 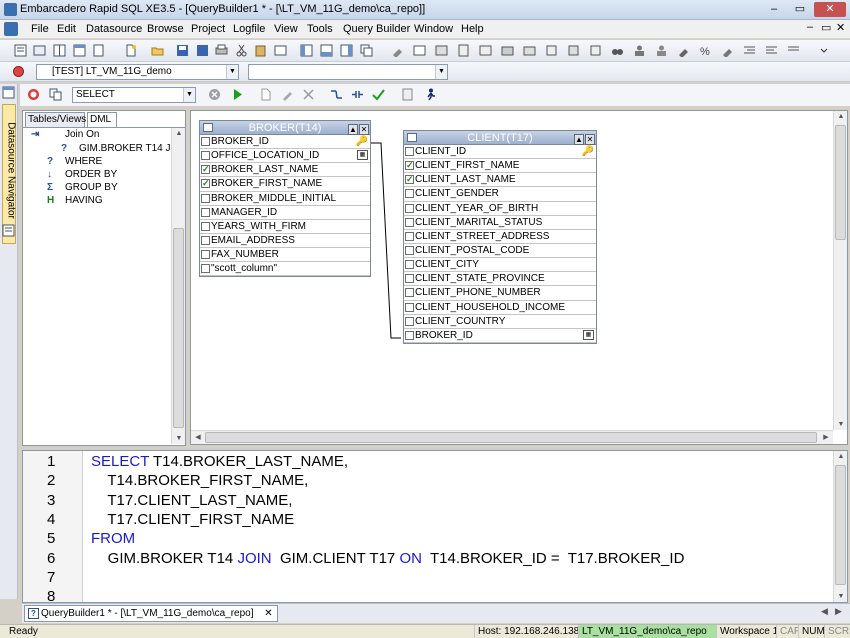 I want to click on layout-icon, so click(x=306, y=50).